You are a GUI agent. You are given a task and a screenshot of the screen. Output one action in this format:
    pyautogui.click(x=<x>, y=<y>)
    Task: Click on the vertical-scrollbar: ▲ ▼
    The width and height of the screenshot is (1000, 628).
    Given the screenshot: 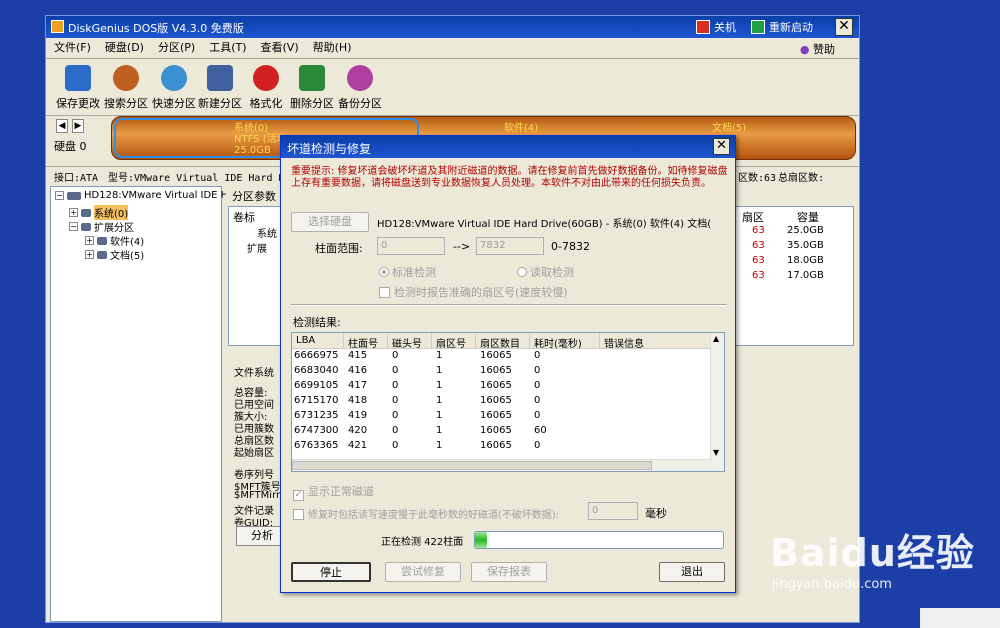 What is the action you would take?
    pyautogui.click(x=717, y=402)
    